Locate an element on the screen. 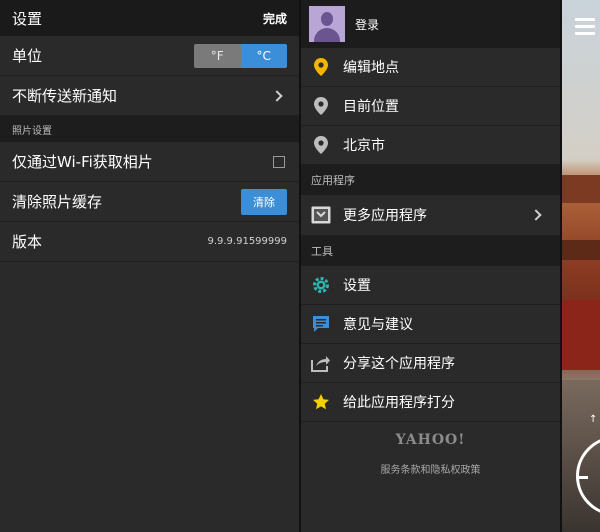 Image resolution: width=600 pixels, height=532 pixels. gear-icon is located at coordinates (321, 285).